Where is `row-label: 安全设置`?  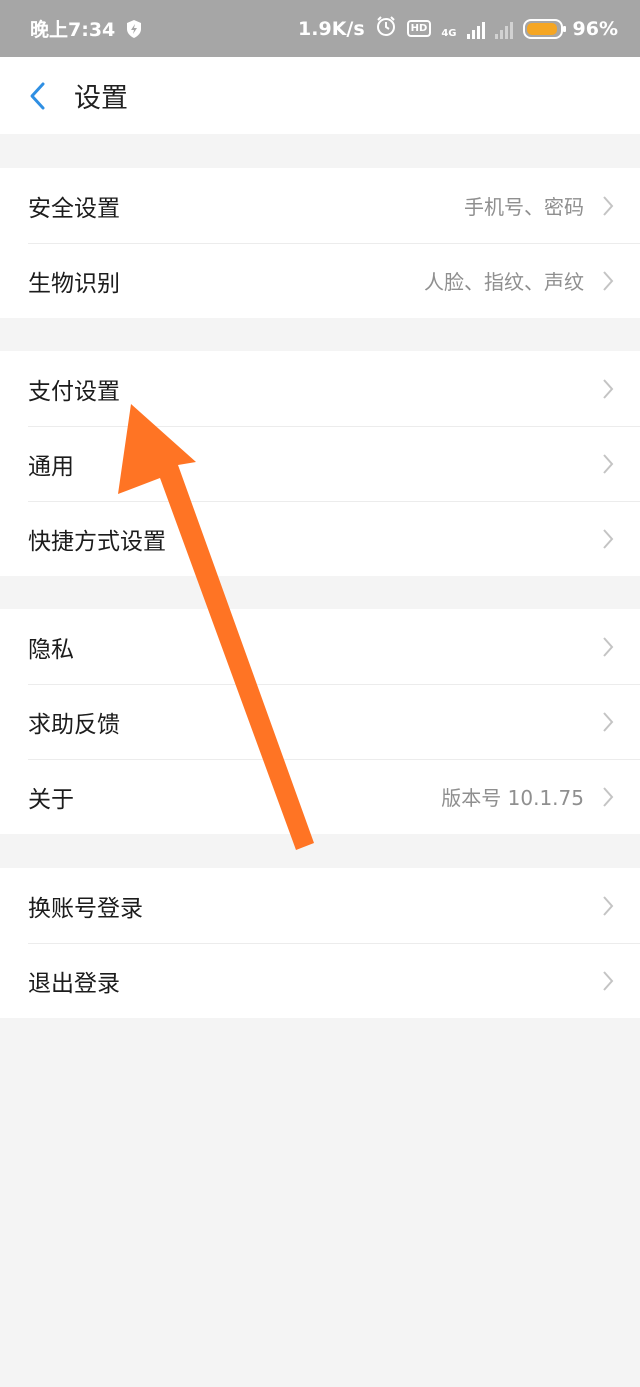 row-label: 安全设置 is located at coordinates (74, 208).